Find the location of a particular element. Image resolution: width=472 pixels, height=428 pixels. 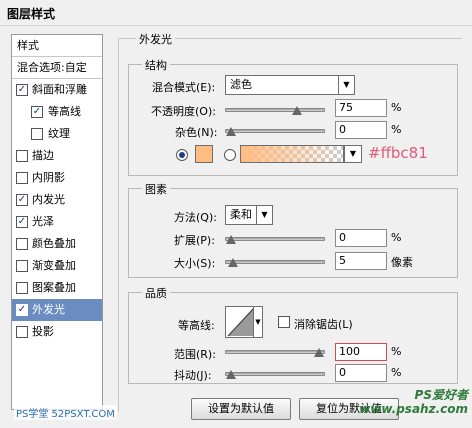

gradient-radio is located at coordinates (230, 155).